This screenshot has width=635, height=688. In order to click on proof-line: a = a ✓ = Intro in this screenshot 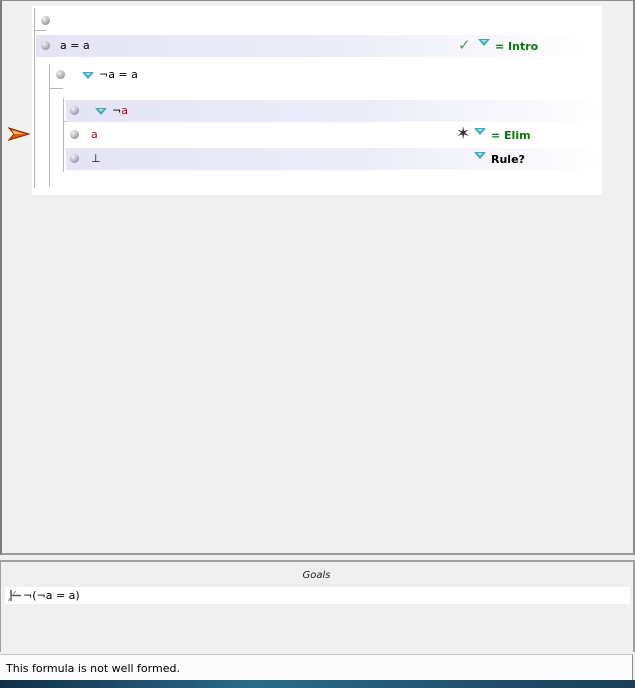, I will do `click(311, 46)`.